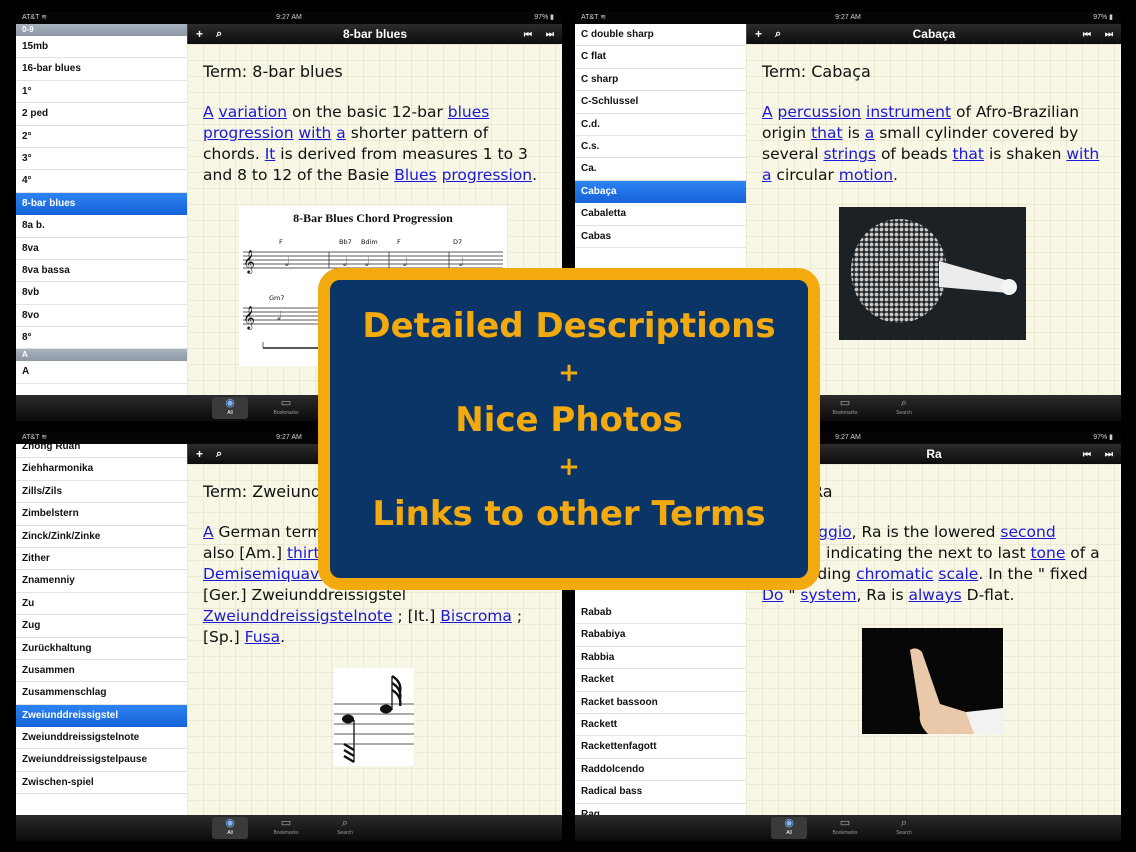  I want to click on list-item: Zweiunddreissigstelnote, so click(101, 738).